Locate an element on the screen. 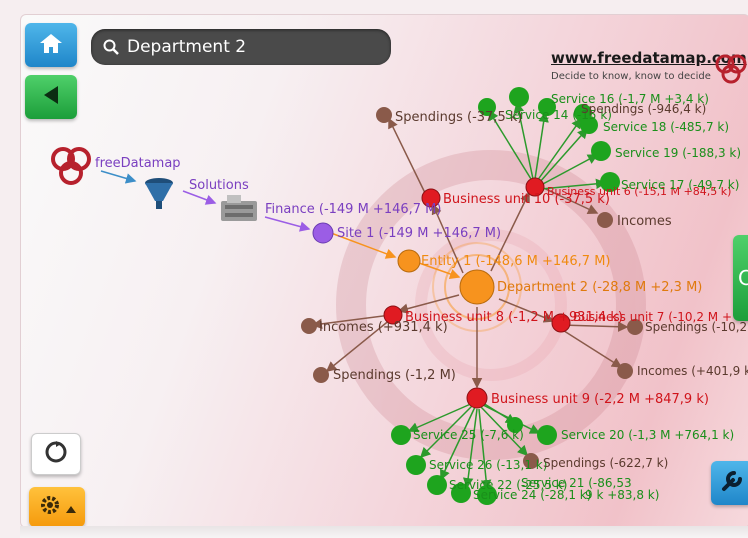 Image resolution: width=748 pixels, height=538 pixels. refresh-icon is located at coordinates (56, 454).